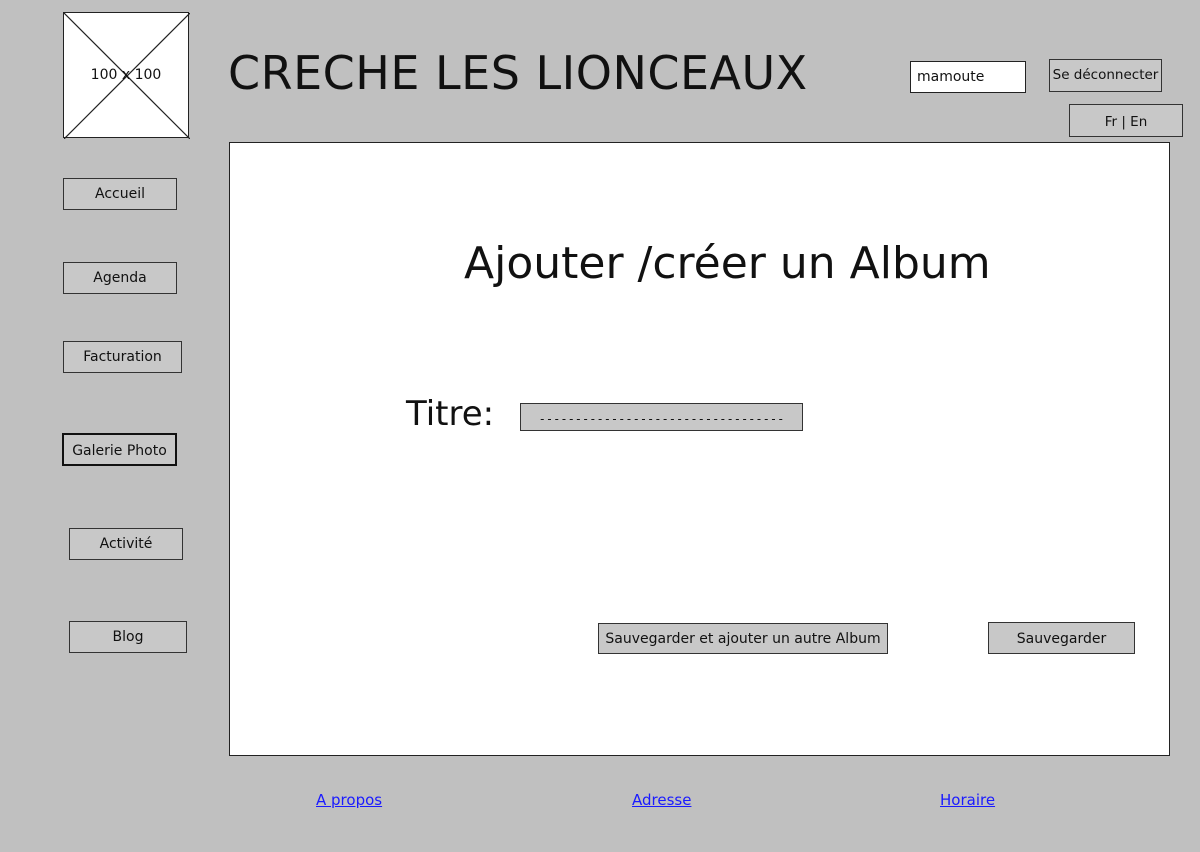  I want to click on language-switch-button: Fr | En, so click(1126, 120).